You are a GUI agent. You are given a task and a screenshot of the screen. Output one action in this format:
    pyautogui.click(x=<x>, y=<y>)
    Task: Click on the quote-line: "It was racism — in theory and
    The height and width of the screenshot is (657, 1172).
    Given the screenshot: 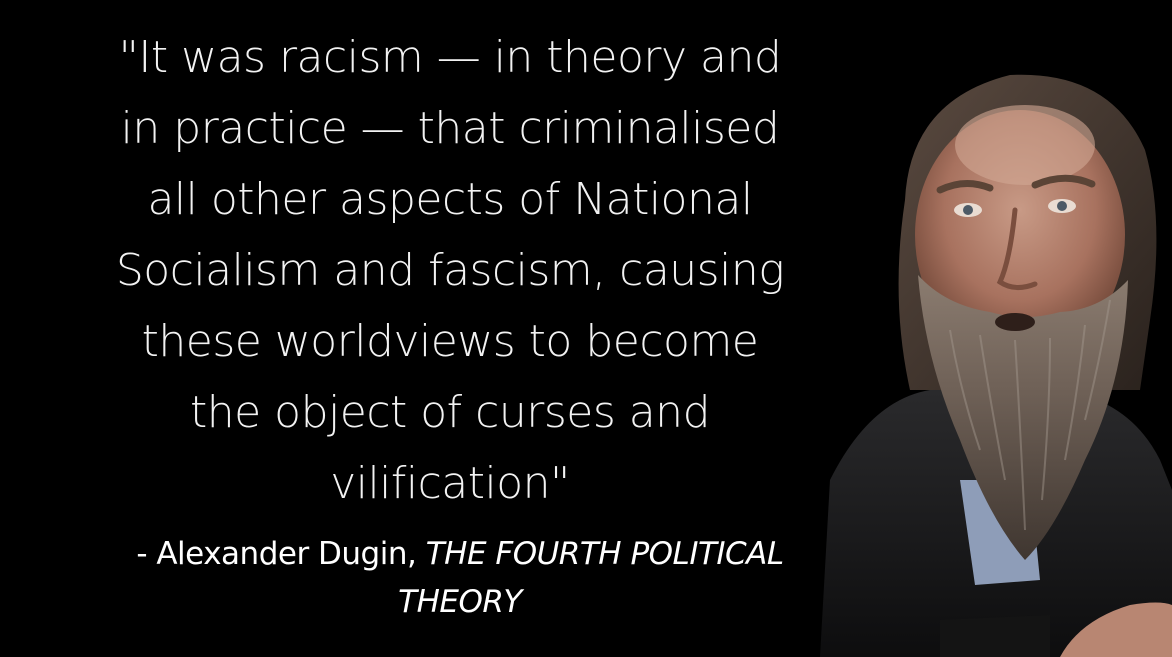 What is the action you would take?
    pyautogui.click(x=450, y=57)
    